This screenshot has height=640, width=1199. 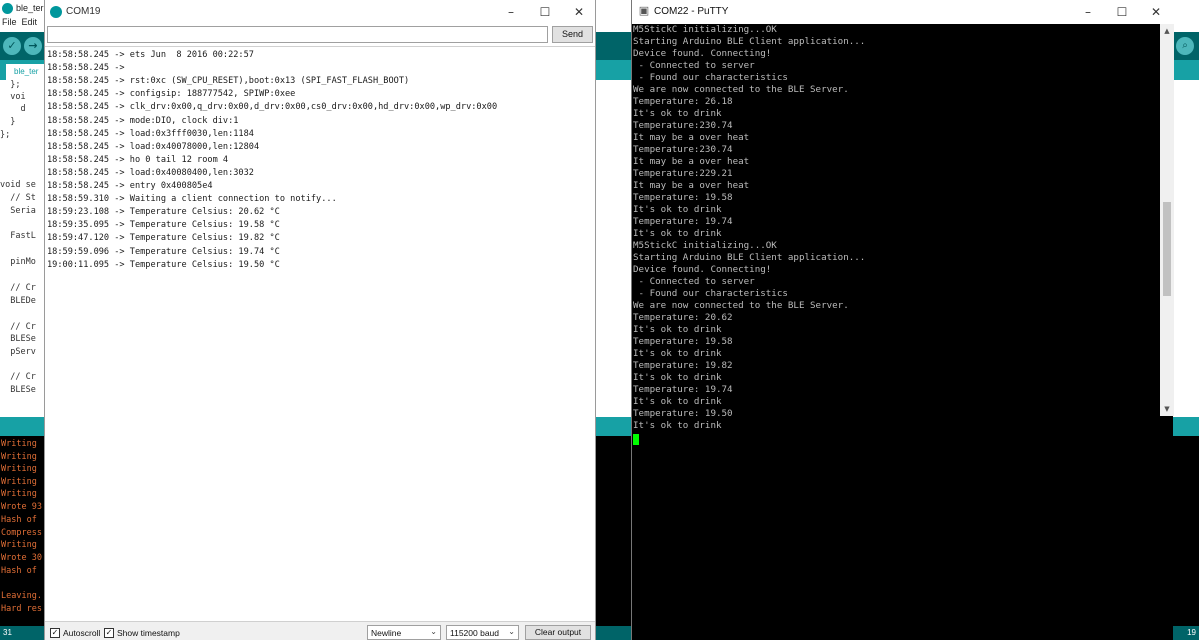 What do you see at coordinates (683, 365) in the screenshot?
I see `terminal-line: Temperature: 19.82` at bounding box center [683, 365].